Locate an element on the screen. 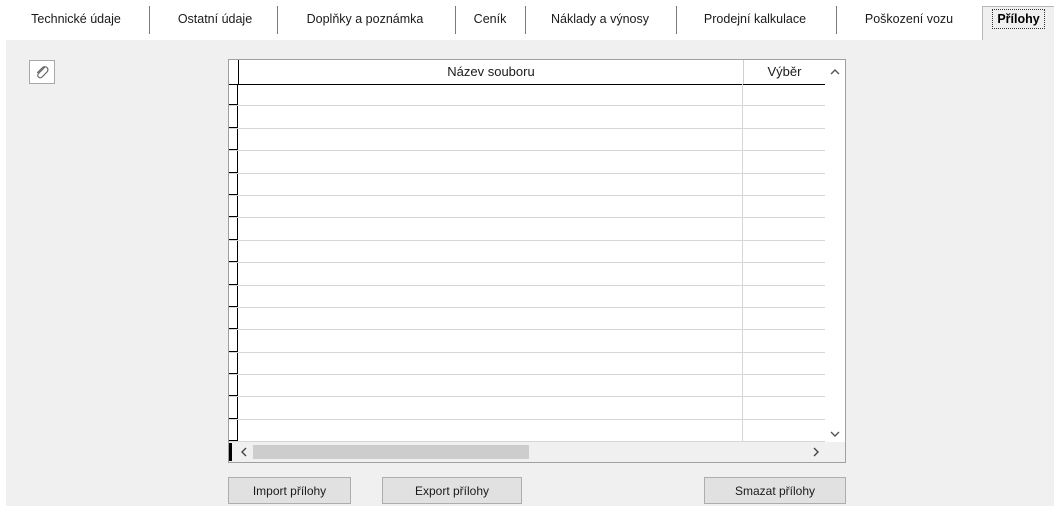  vertical-scrollbar is located at coordinates (835, 251).